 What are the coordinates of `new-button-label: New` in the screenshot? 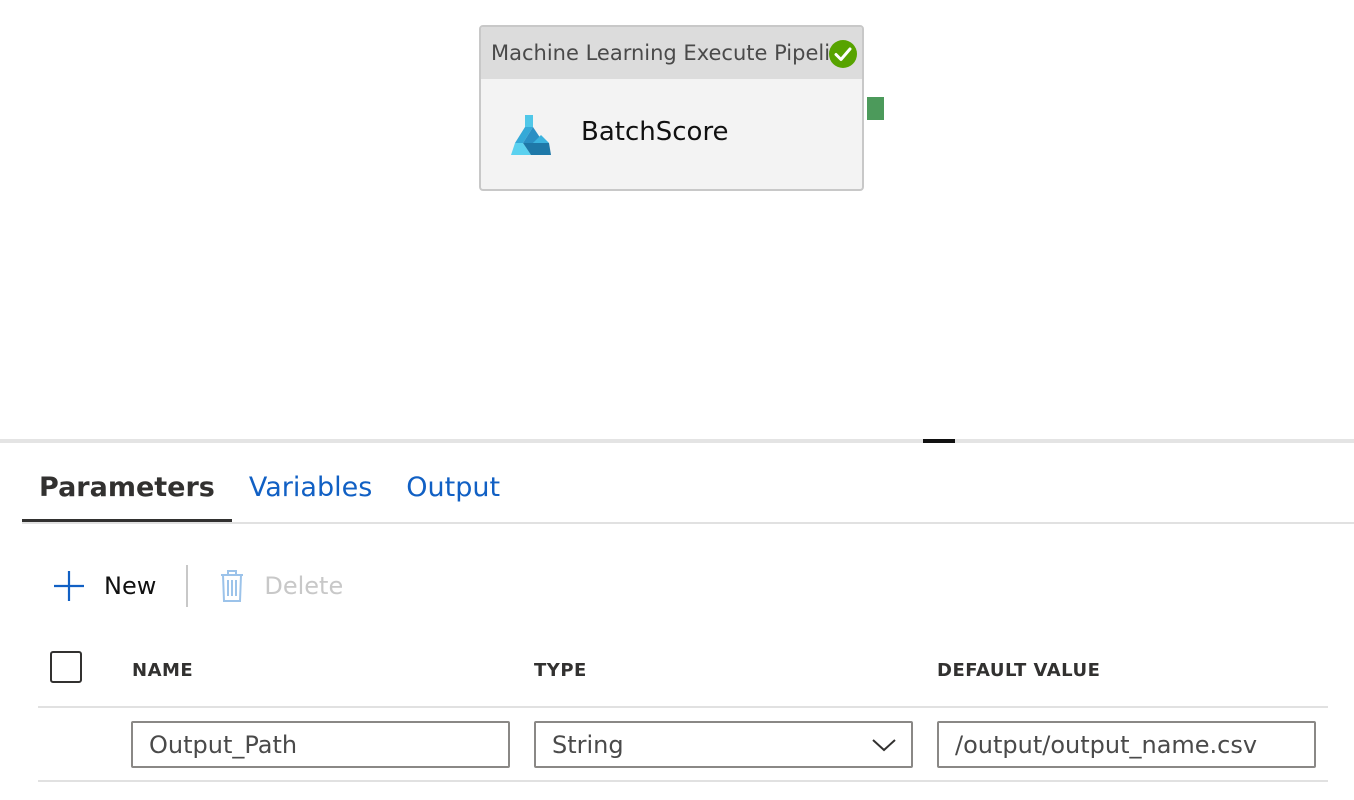 It's located at (130, 586).